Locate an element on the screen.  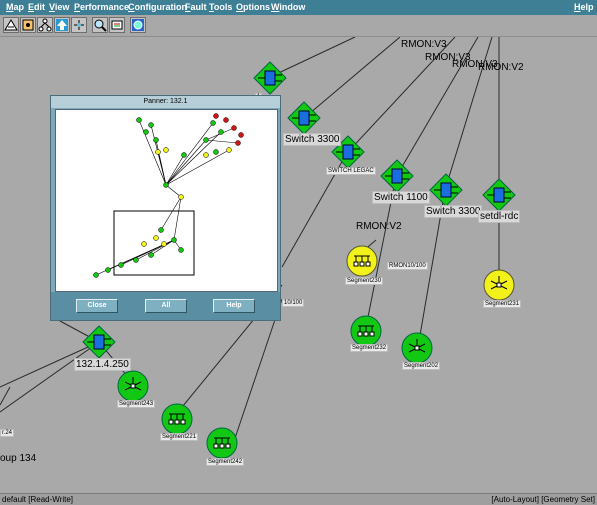
menu-edit: Edit is located at coordinates (36, 7).